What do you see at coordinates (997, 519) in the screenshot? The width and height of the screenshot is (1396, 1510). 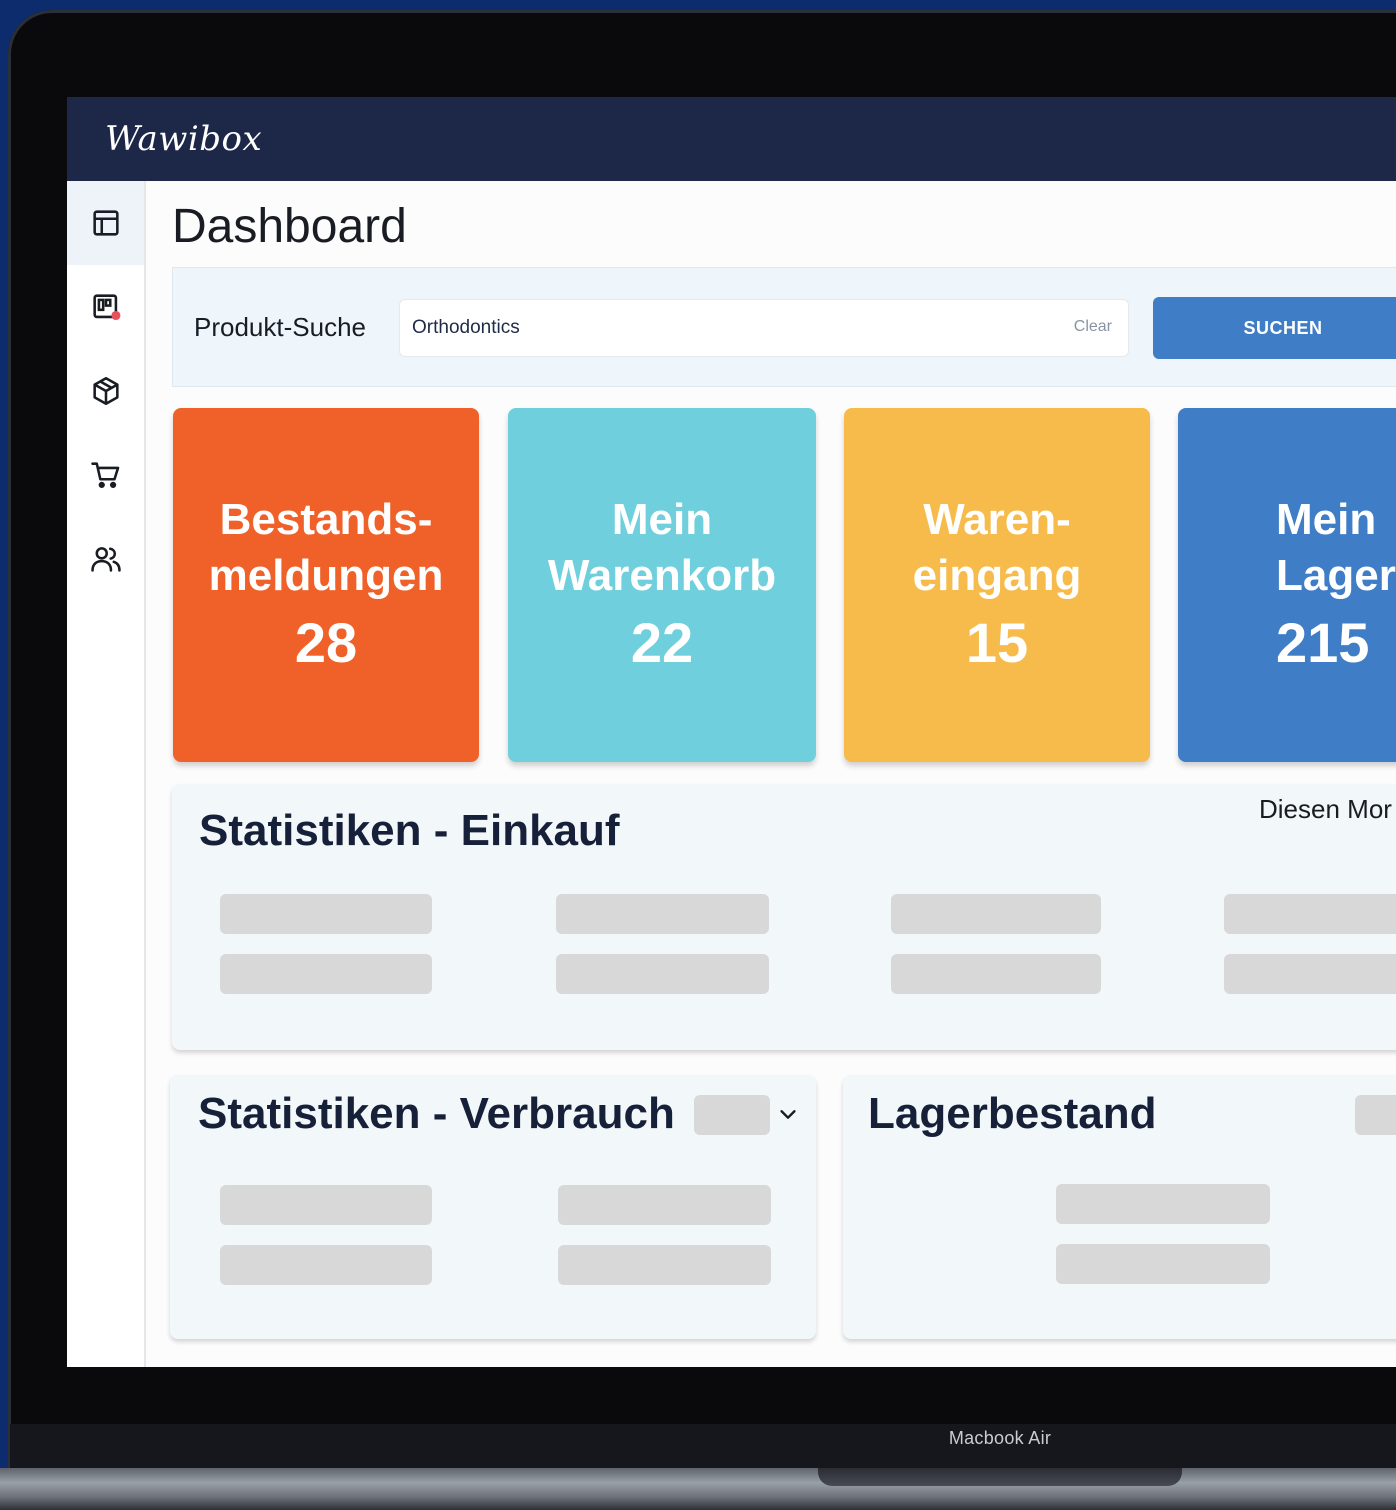 I see `tile-title-line1: Waren-` at bounding box center [997, 519].